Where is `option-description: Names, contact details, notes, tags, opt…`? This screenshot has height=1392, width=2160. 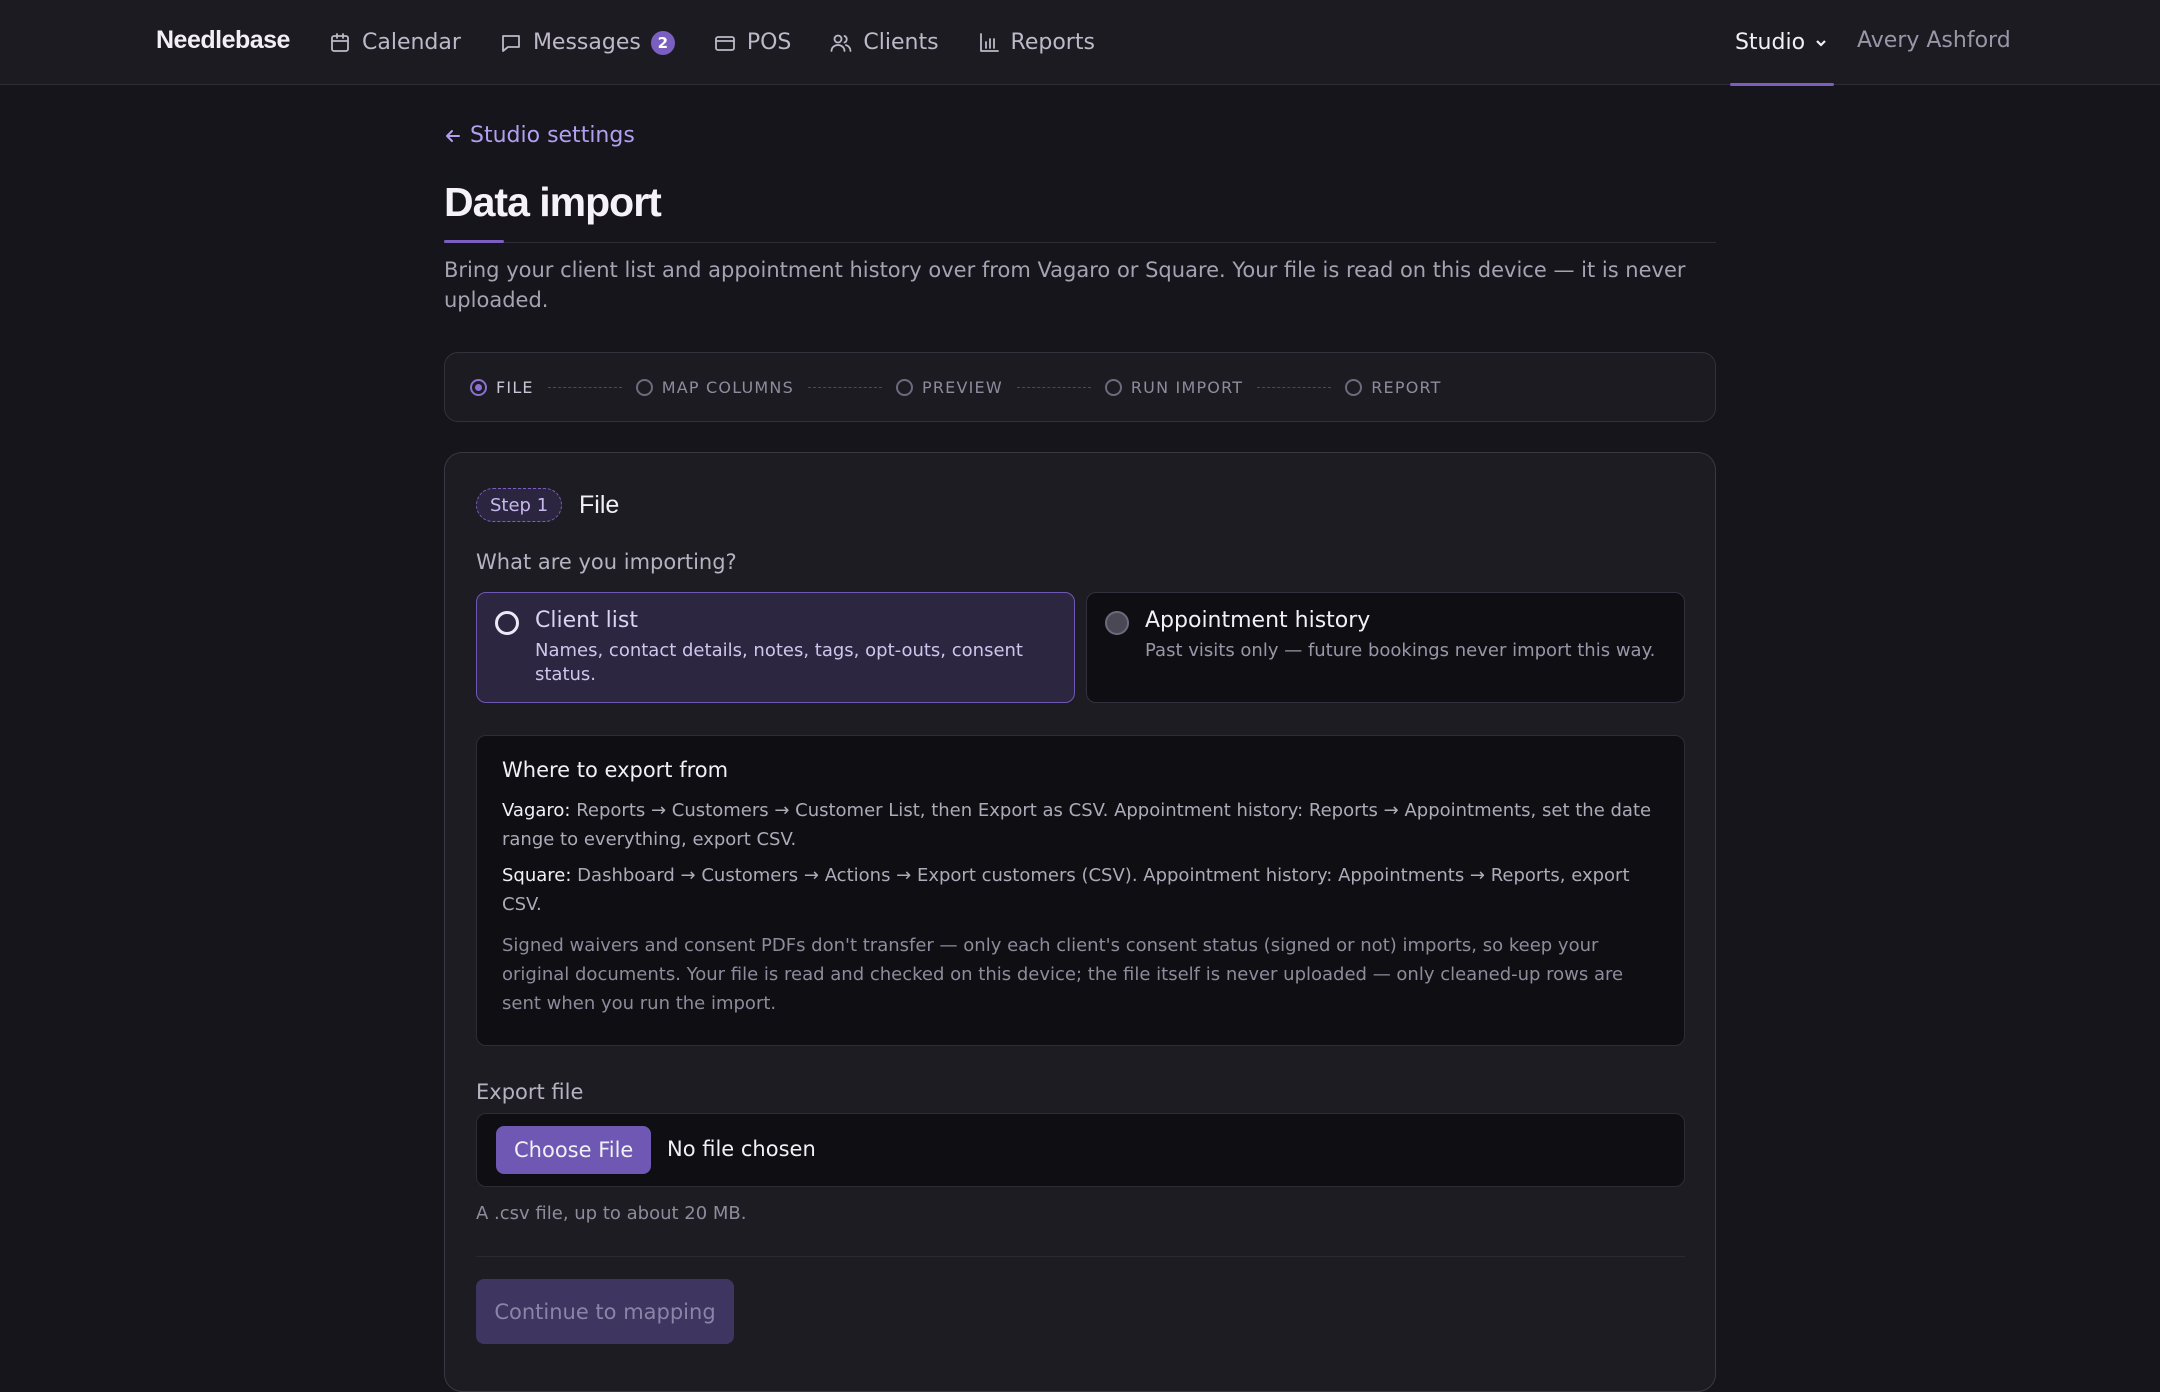 option-description: Names, contact details, notes, tags, opt… is located at coordinates (779, 662).